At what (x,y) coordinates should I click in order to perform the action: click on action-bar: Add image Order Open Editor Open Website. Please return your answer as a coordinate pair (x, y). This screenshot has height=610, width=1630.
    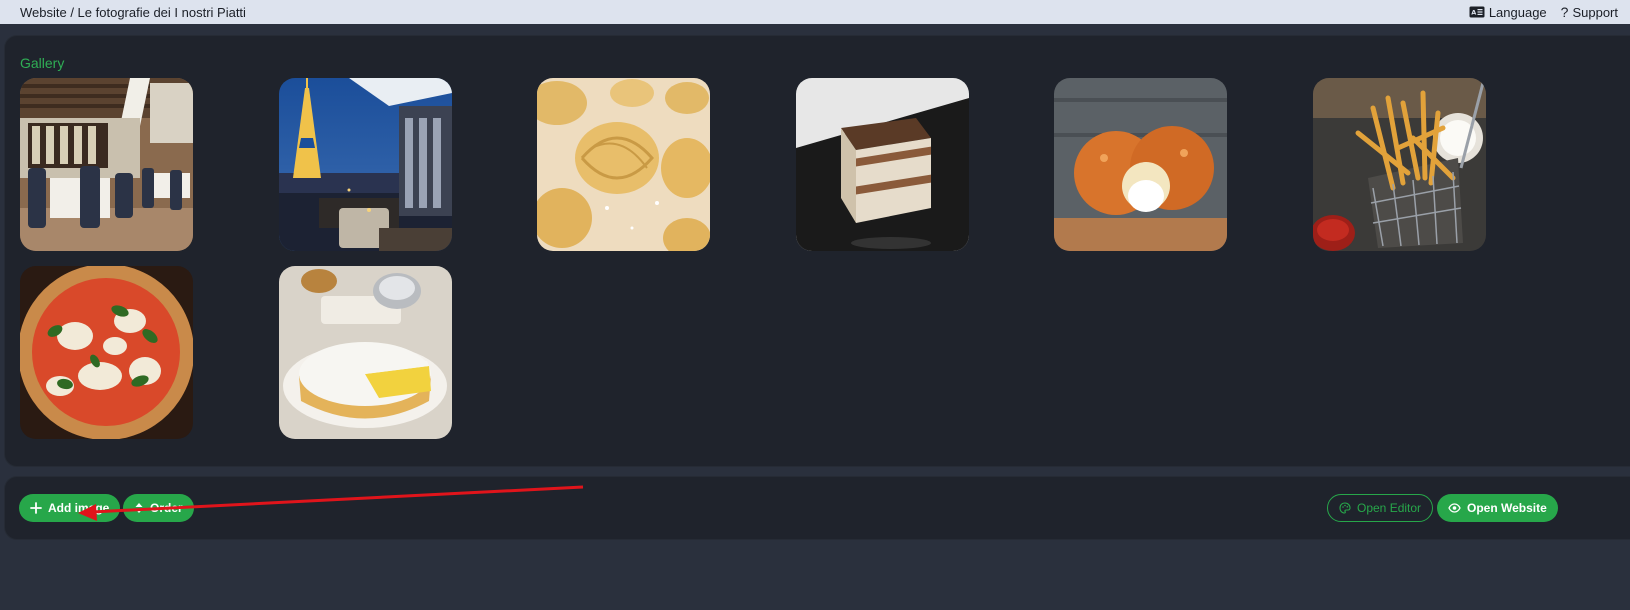
    Looking at the image, I should click on (817, 508).